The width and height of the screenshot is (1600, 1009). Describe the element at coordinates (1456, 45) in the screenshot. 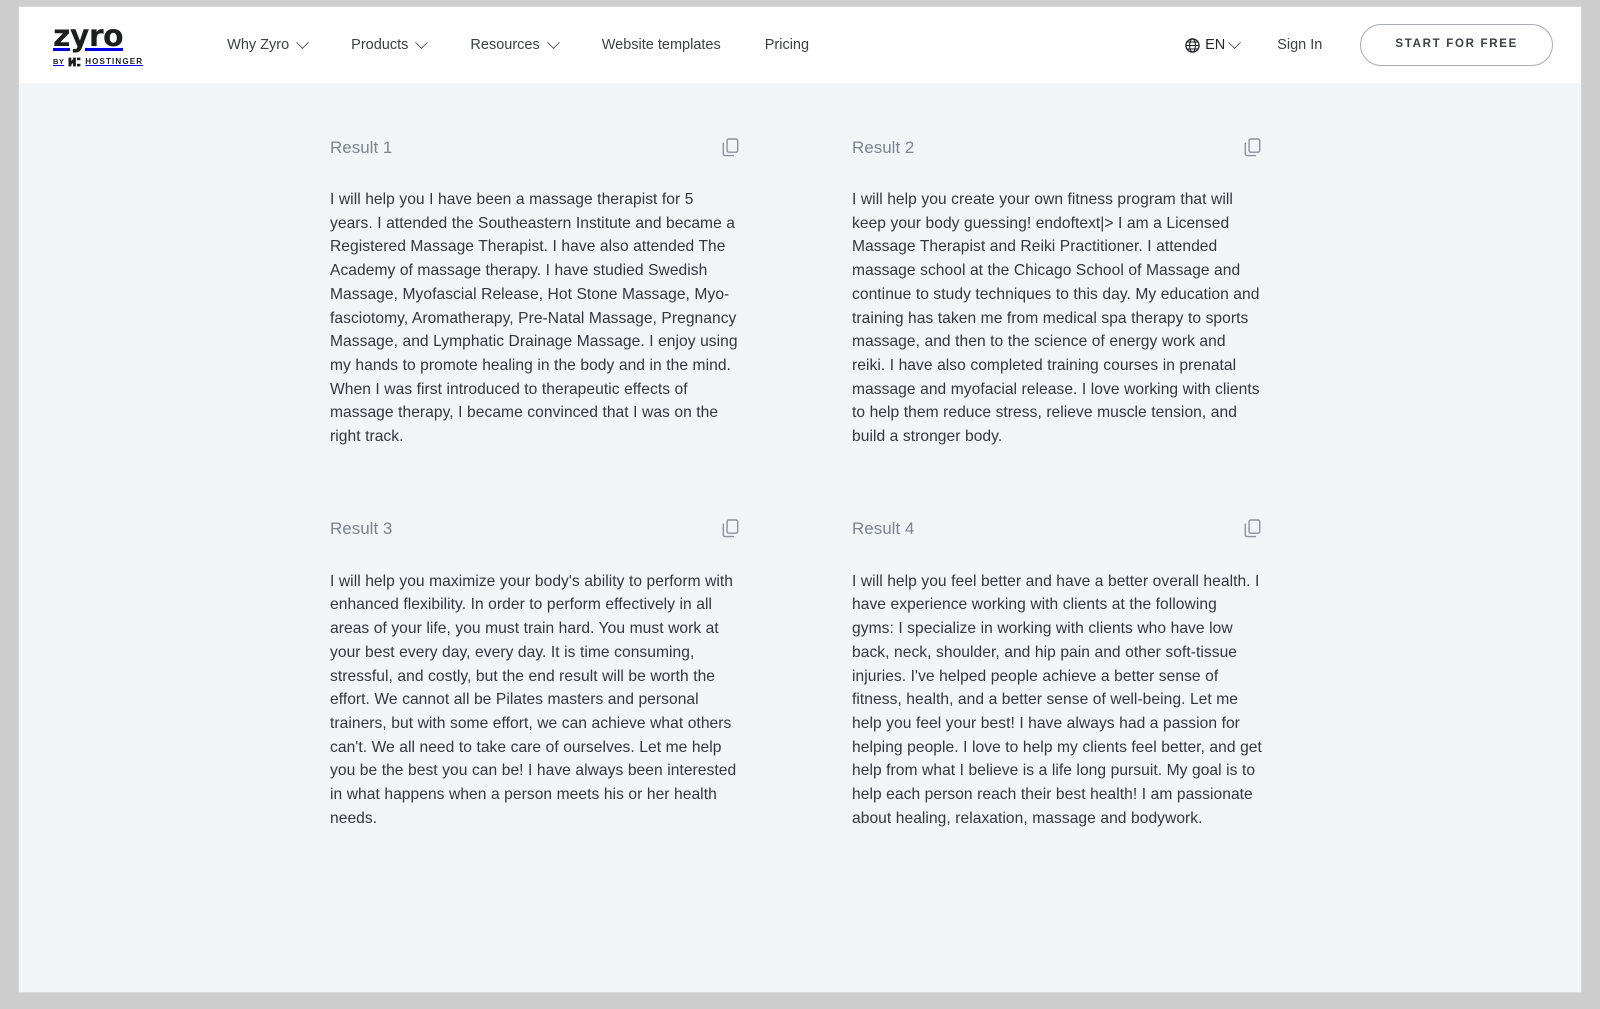

I see `start-for-free-button: START FOR FREE` at that location.